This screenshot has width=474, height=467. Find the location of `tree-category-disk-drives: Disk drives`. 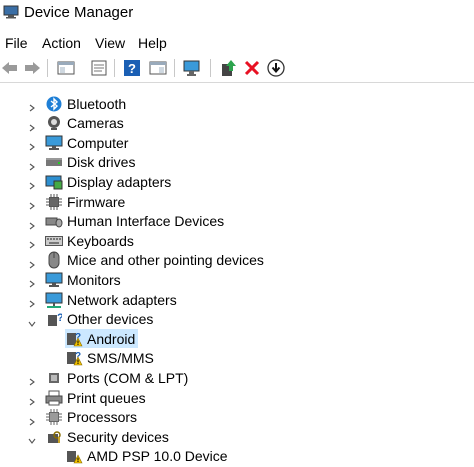

tree-category-disk-drives: Disk drives is located at coordinates (90, 162).